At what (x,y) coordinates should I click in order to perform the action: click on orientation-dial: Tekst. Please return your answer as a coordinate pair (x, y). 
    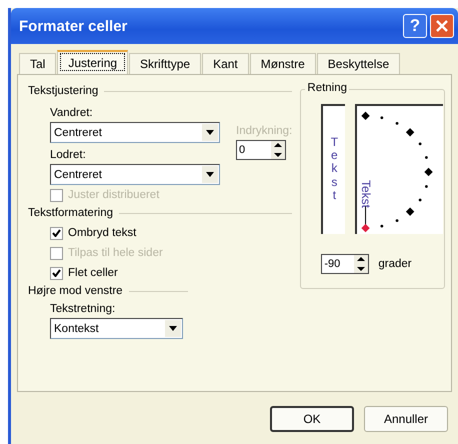
    Looking at the image, I should click on (399, 169).